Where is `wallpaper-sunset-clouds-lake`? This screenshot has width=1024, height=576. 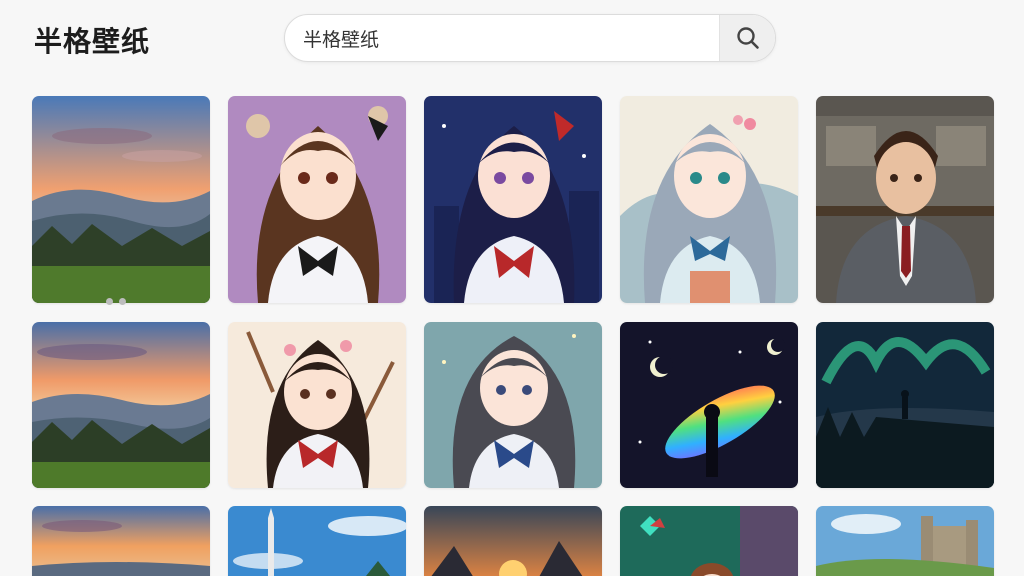 wallpaper-sunset-clouds-lake is located at coordinates (121, 541).